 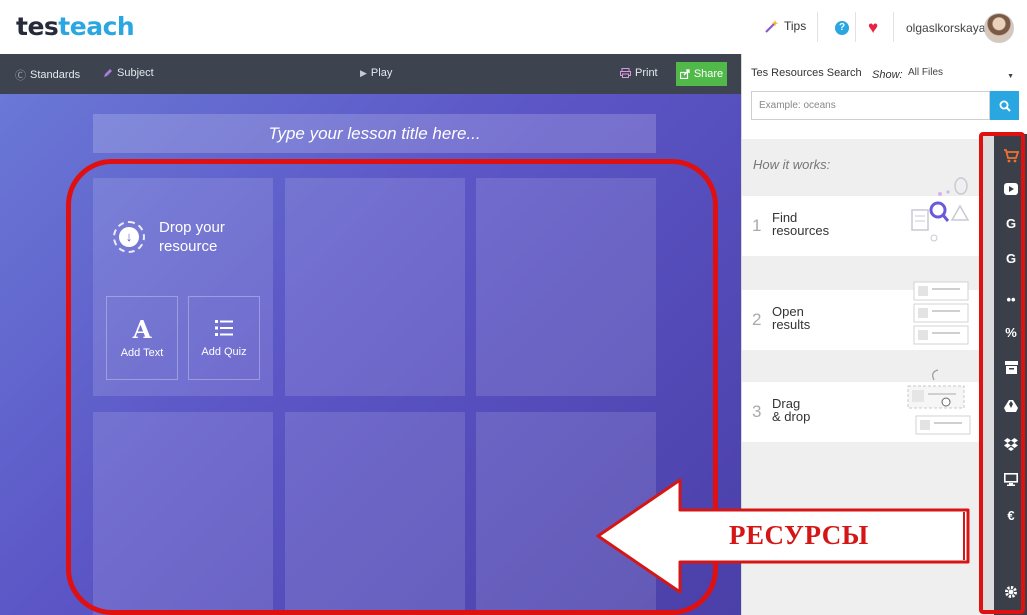 I want to click on search-button, so click(x=1004, y=105).